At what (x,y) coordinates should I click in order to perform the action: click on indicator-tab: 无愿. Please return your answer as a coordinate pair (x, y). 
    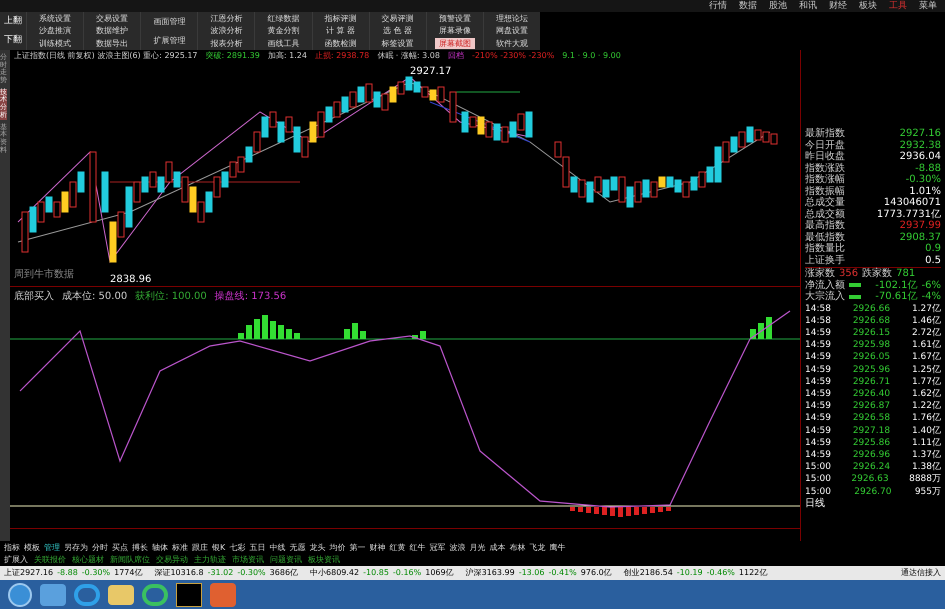
    Looking at the image, I should click on (297, 548).